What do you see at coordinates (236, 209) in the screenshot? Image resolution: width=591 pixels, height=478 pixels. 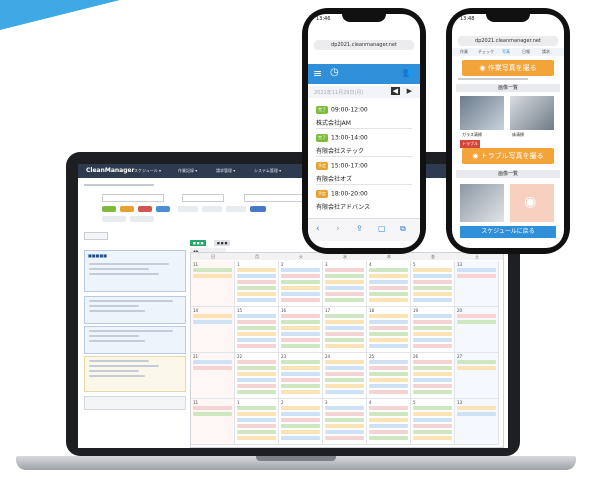 I see `status-chip-alert` at bounding box center [236, 209].